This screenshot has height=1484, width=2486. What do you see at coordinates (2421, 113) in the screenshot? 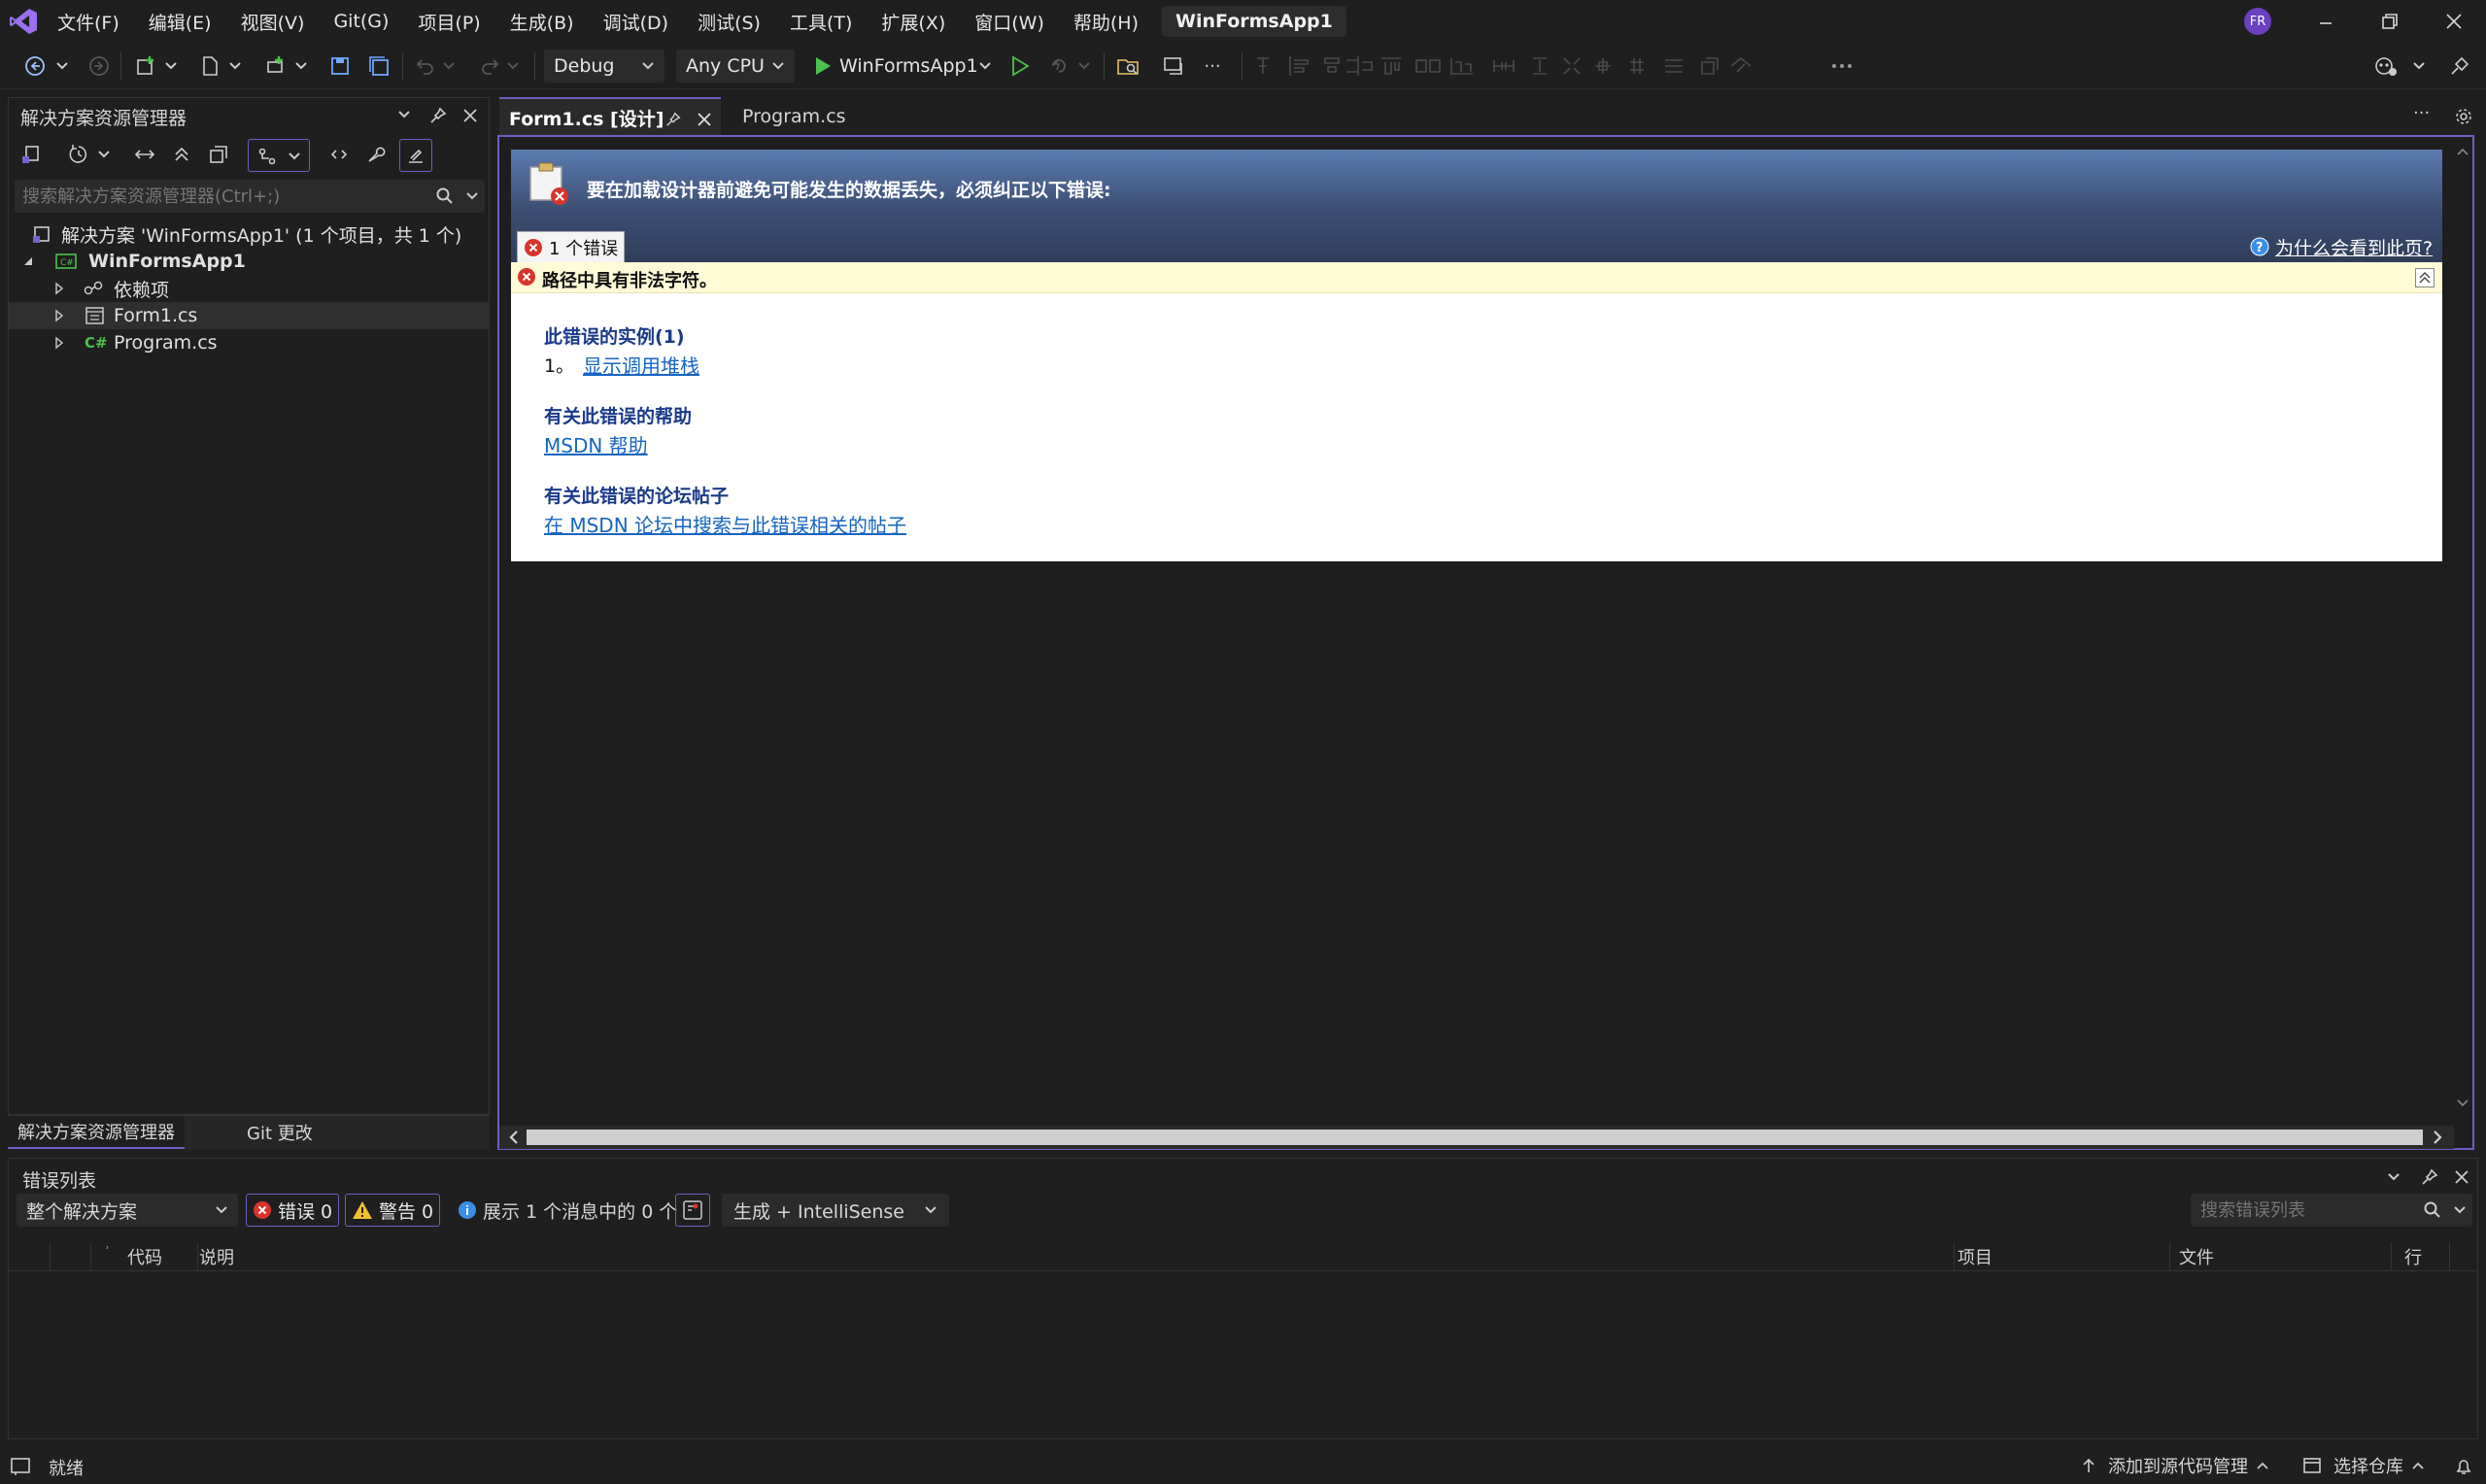
I see `tab-overflow-icon: ···` at bounding box center [2421, 113].